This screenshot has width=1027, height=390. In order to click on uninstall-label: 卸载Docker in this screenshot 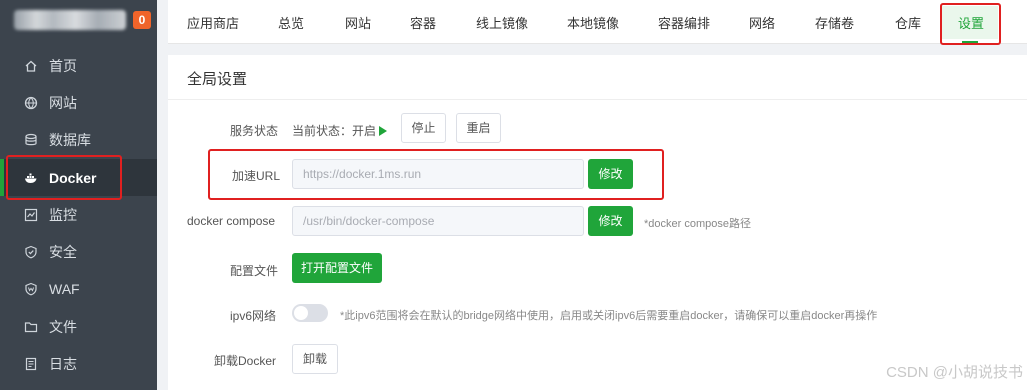, I will do `click(245, 361)`.